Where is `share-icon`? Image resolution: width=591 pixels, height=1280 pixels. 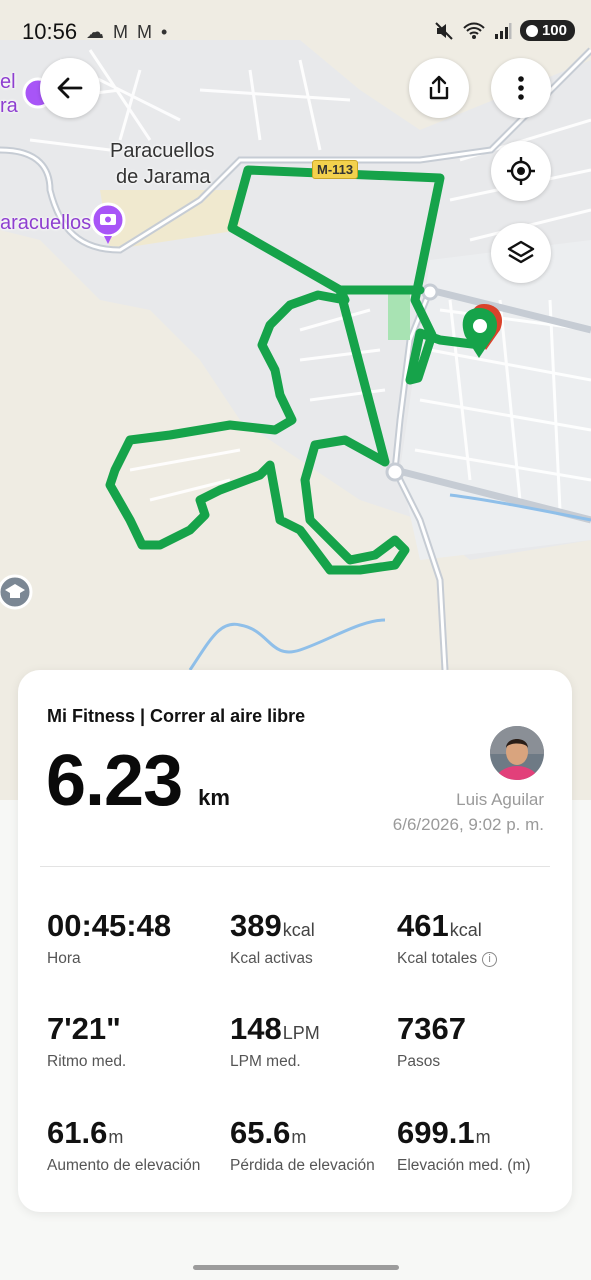 share-icon is located at coordinates (439, 87).